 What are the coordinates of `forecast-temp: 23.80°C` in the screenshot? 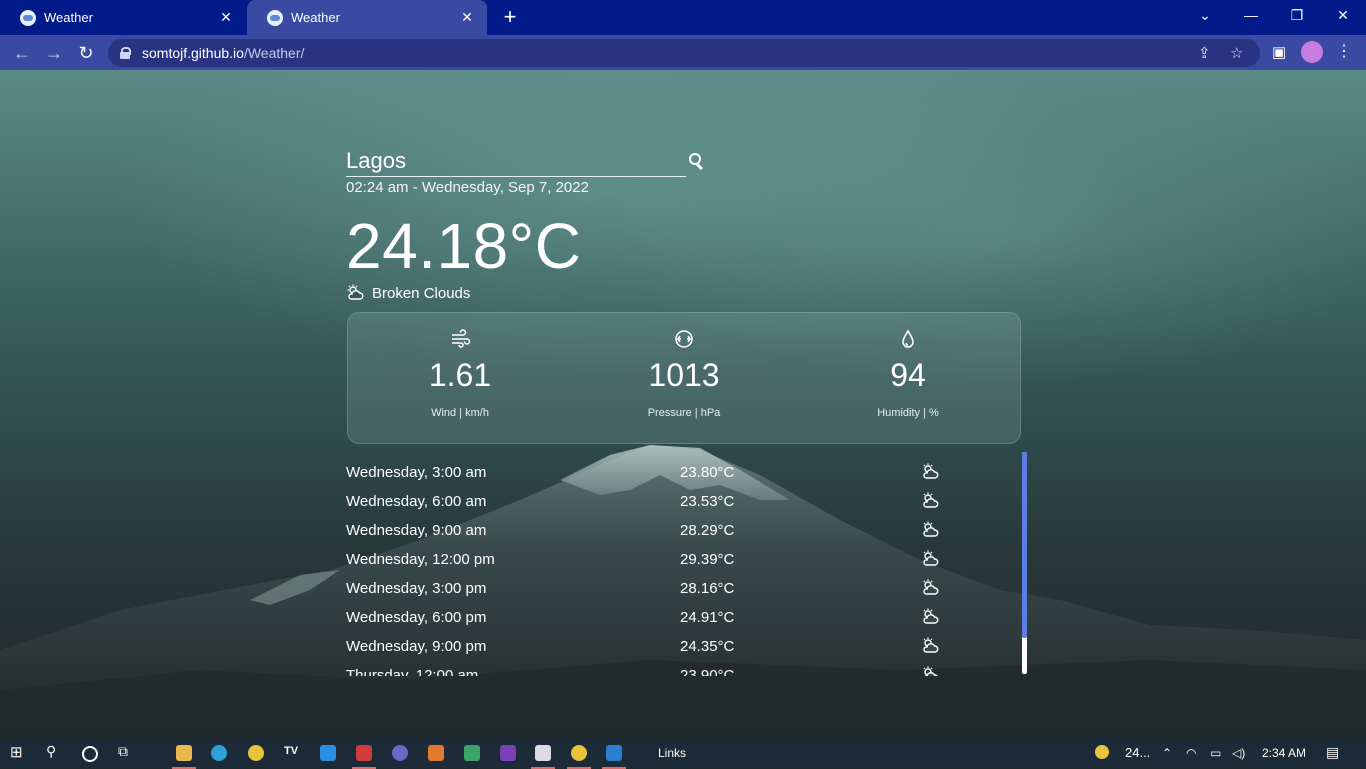 It's located at (707, 472).